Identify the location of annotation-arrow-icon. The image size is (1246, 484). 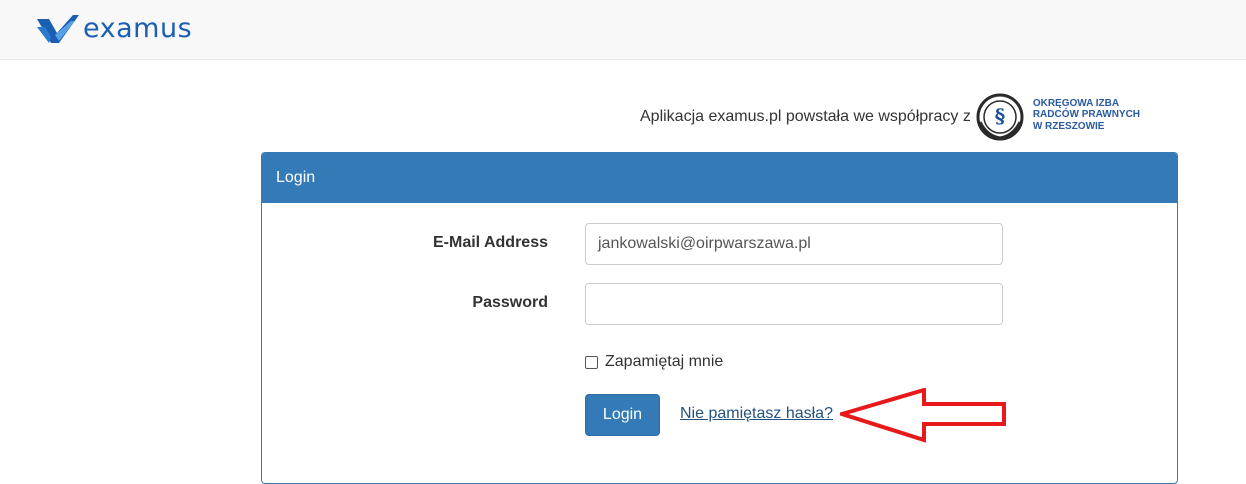
(923, 415).